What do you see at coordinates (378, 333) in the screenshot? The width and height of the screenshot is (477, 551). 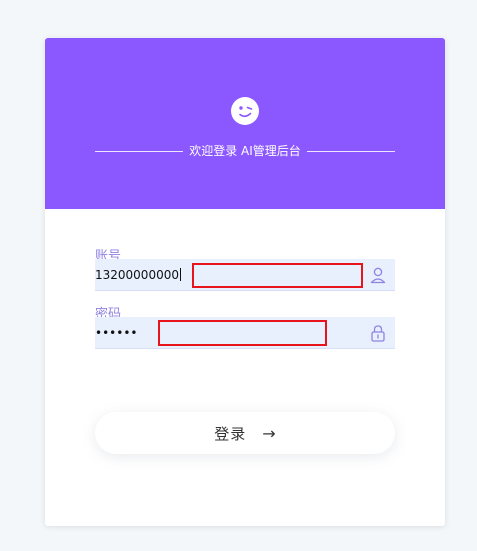 I see `lock-icon` at bounding box center [378, 333].